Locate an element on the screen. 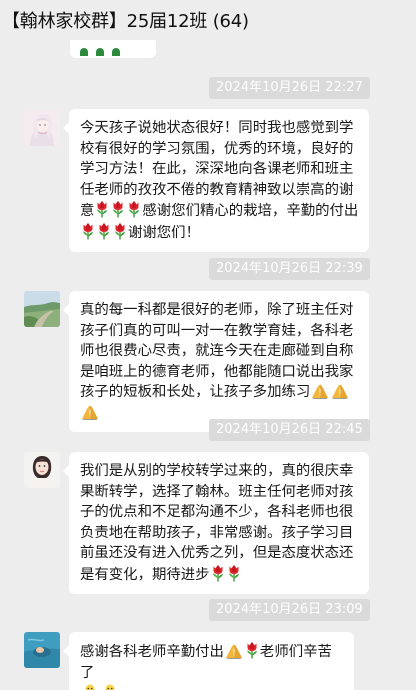 The height and width of the screenshot is (690, 416). message-text: 感谢您们精心的栽培，辛勤的付出 is located at coordinates (250, 211).